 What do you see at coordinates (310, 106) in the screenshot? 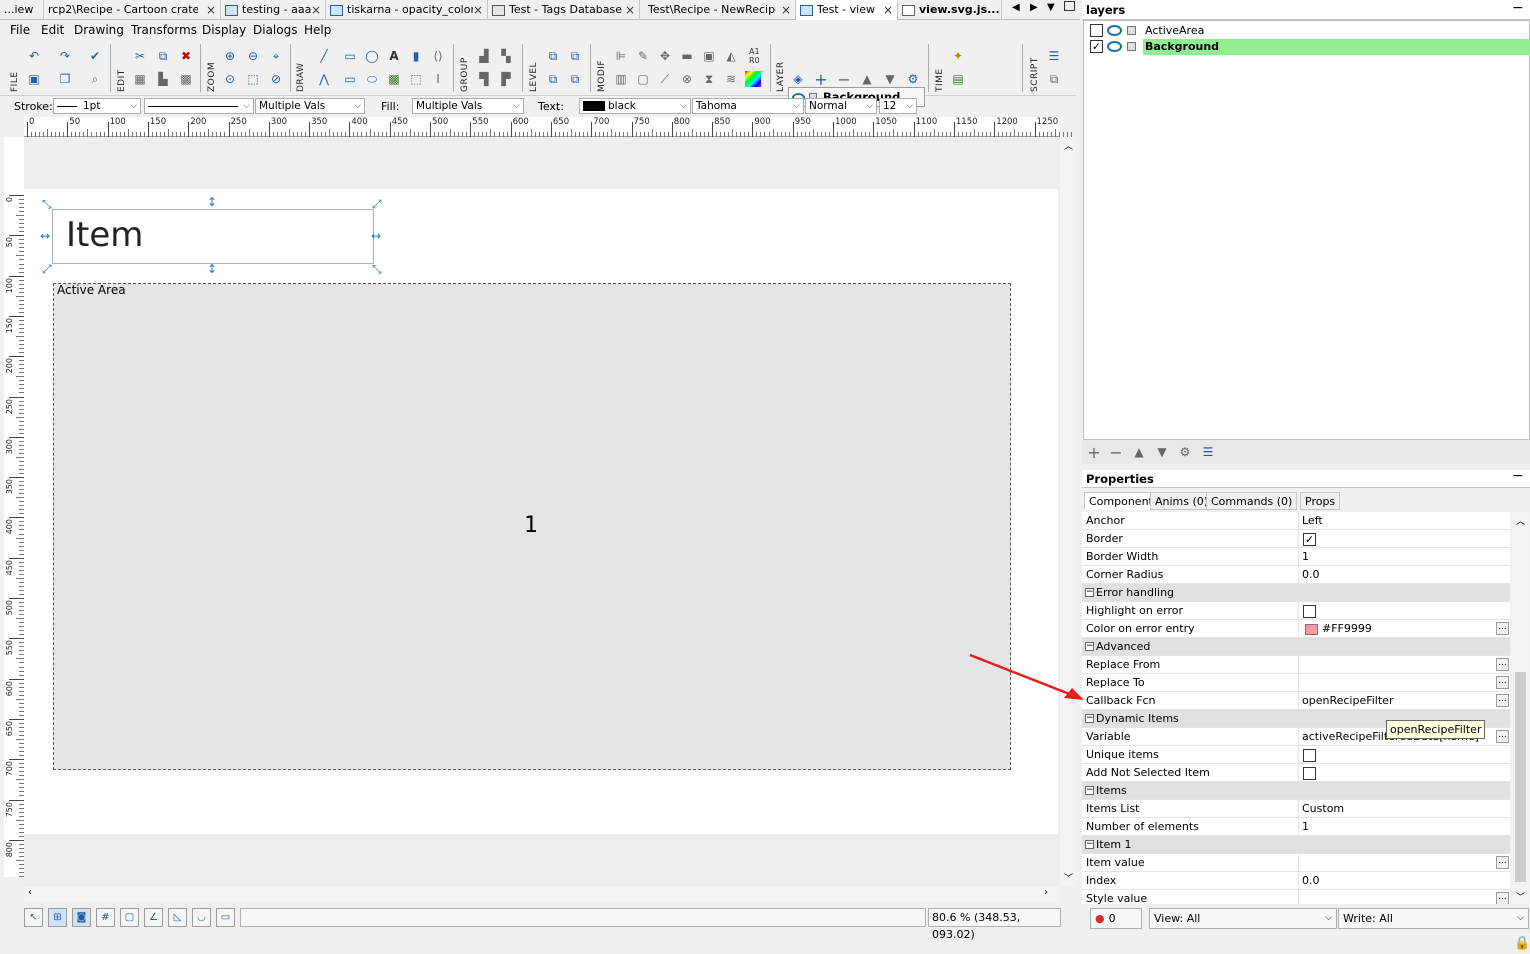
I see `stroke-values-select: Multiple Vals ⌵` at bounding box center [310, 106].